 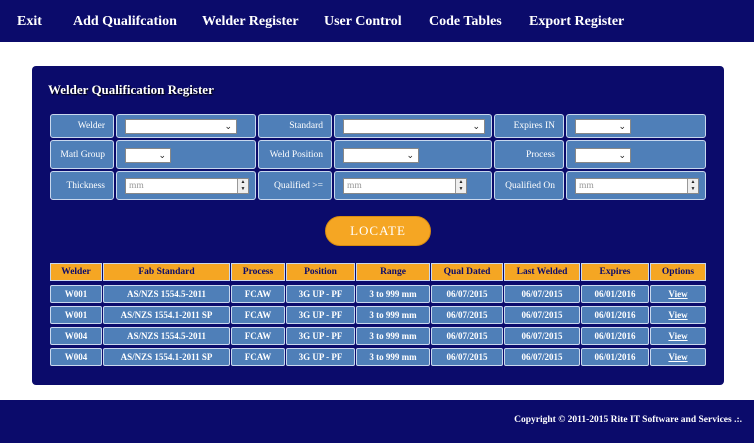 I want to click on expires-in-field-cell: ⌄, so click(x=636, y=126).